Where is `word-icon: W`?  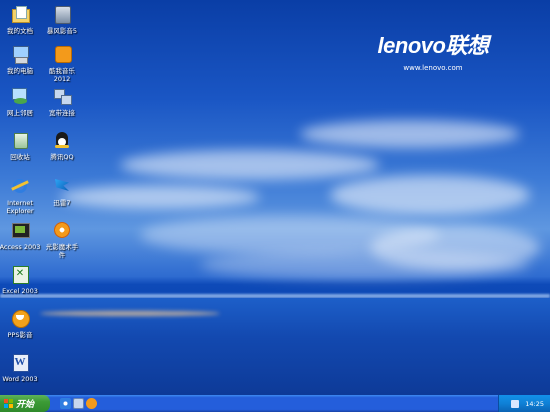
word-icon: W is located at coordinates (20, 362).